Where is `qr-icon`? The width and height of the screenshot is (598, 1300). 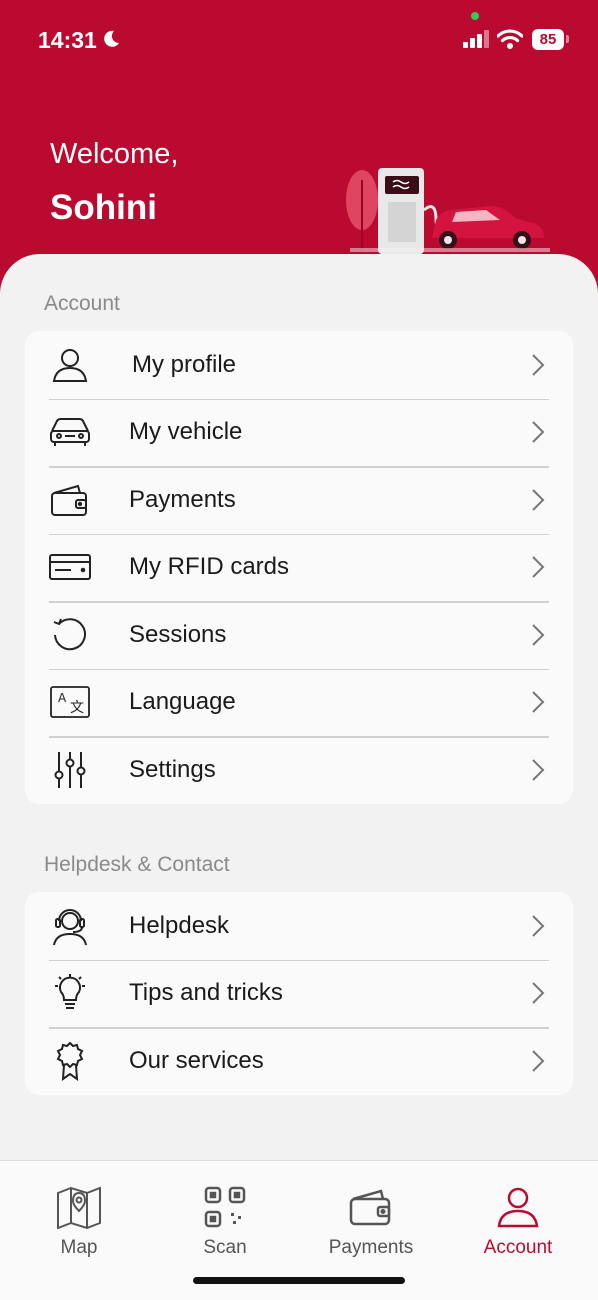
qr-icon is located at coordinates (225, 1207).